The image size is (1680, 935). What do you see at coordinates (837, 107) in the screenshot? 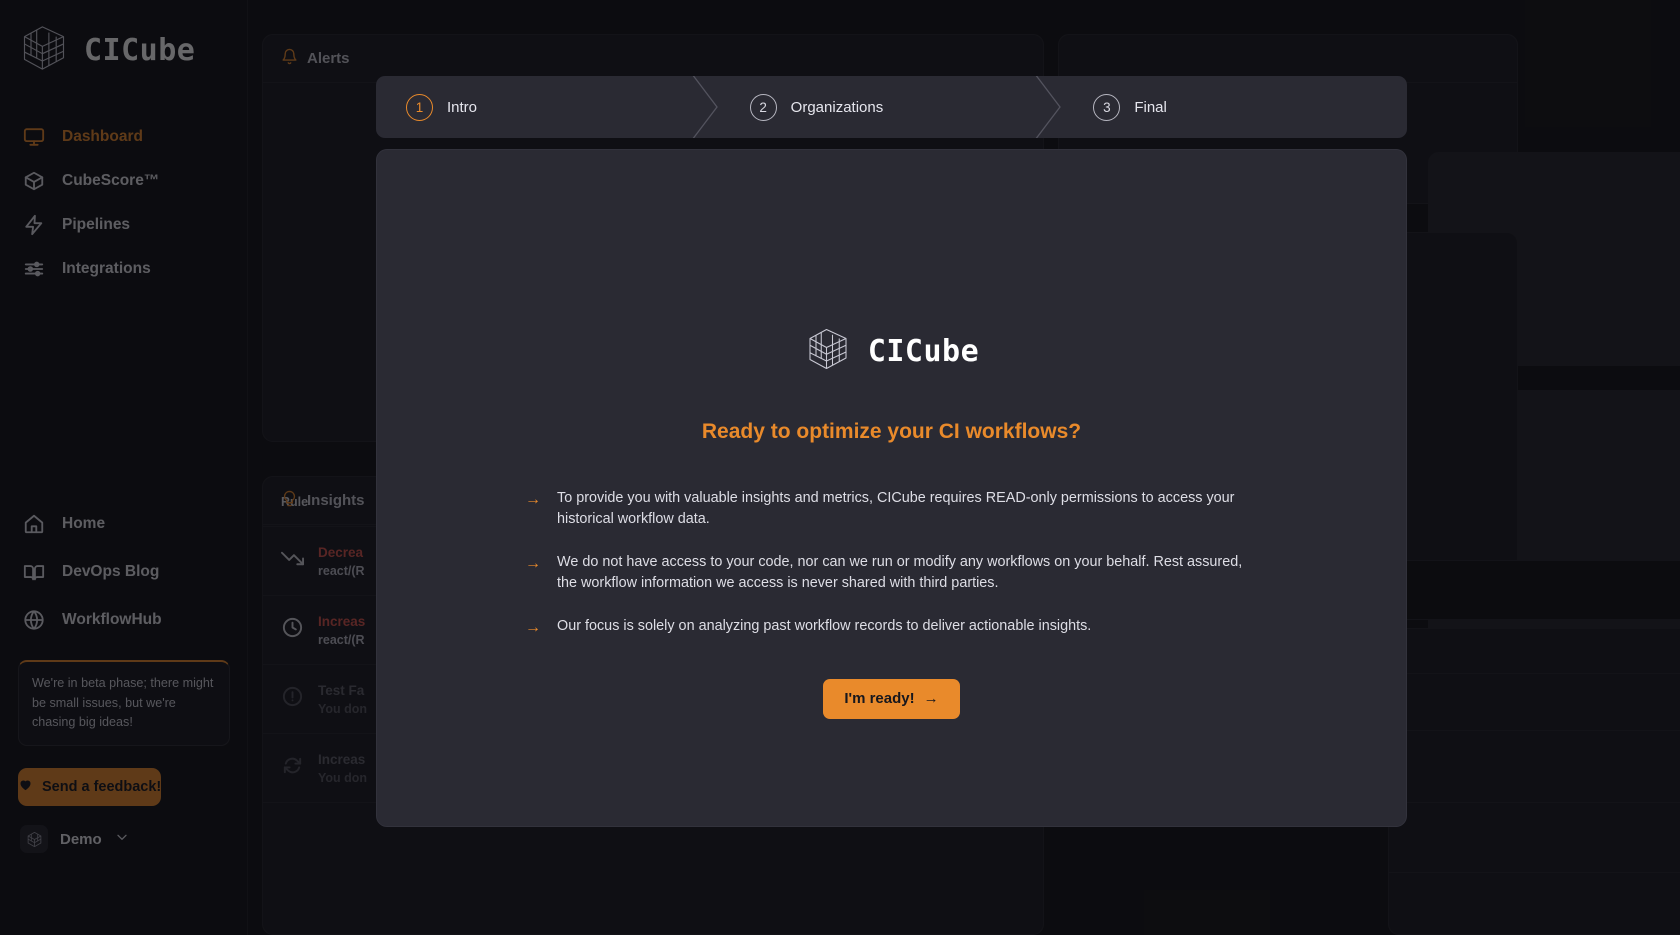
I see `wizard-step-organizations-label: Organizations` at bounding box center [837, 107].